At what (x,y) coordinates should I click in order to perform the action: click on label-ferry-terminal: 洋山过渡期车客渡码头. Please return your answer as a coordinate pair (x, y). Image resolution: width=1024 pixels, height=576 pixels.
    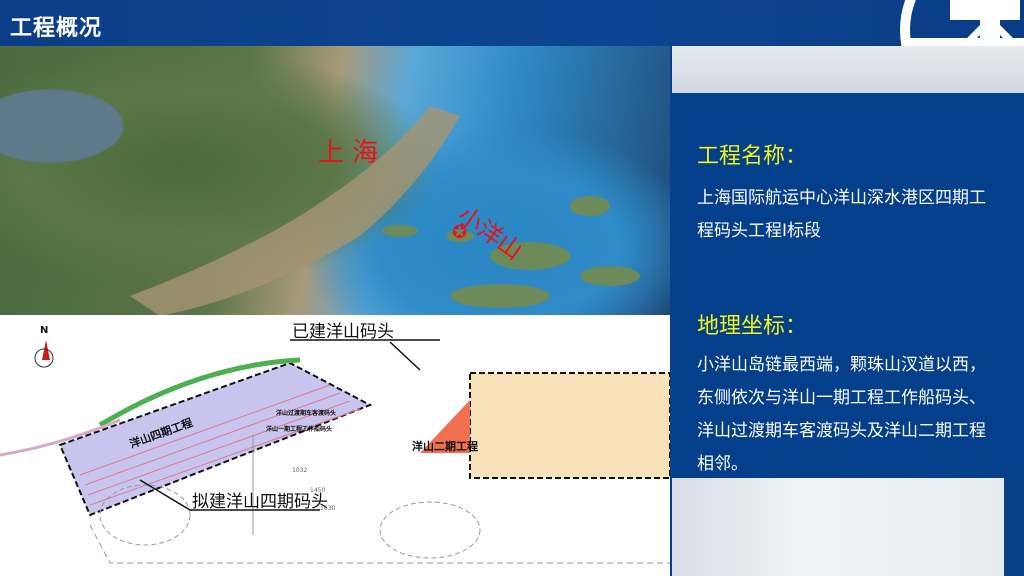
    Looking at the image, I should click on (306, 413).